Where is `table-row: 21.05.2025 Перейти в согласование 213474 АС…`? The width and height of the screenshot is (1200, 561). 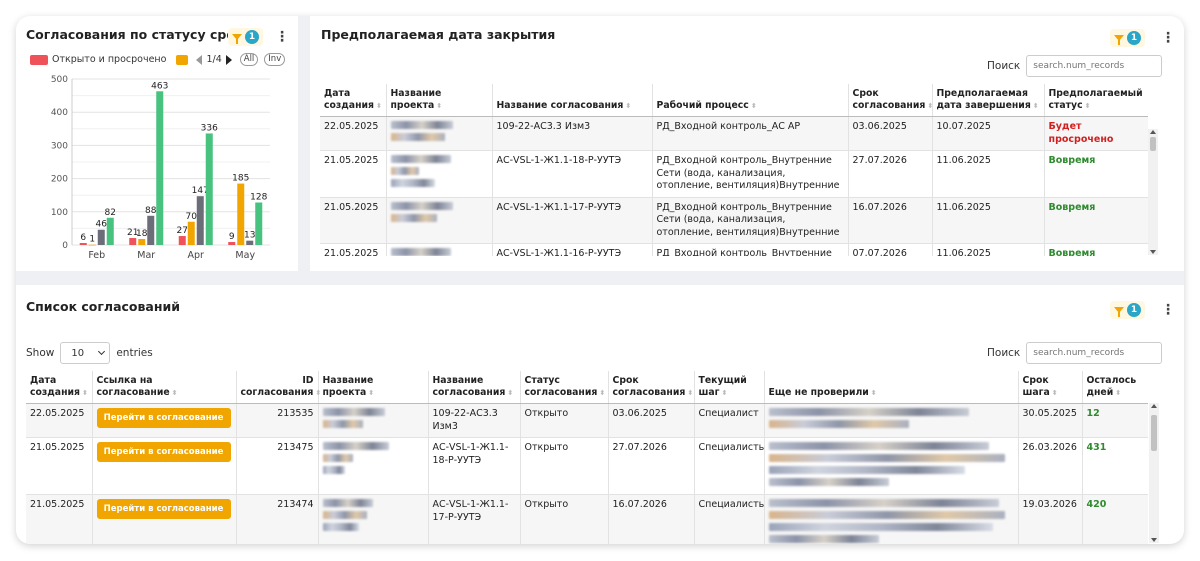 table-row: 21.05.2025 Перейти в согласование 213474 АС… is located at coordinates (587, 519).